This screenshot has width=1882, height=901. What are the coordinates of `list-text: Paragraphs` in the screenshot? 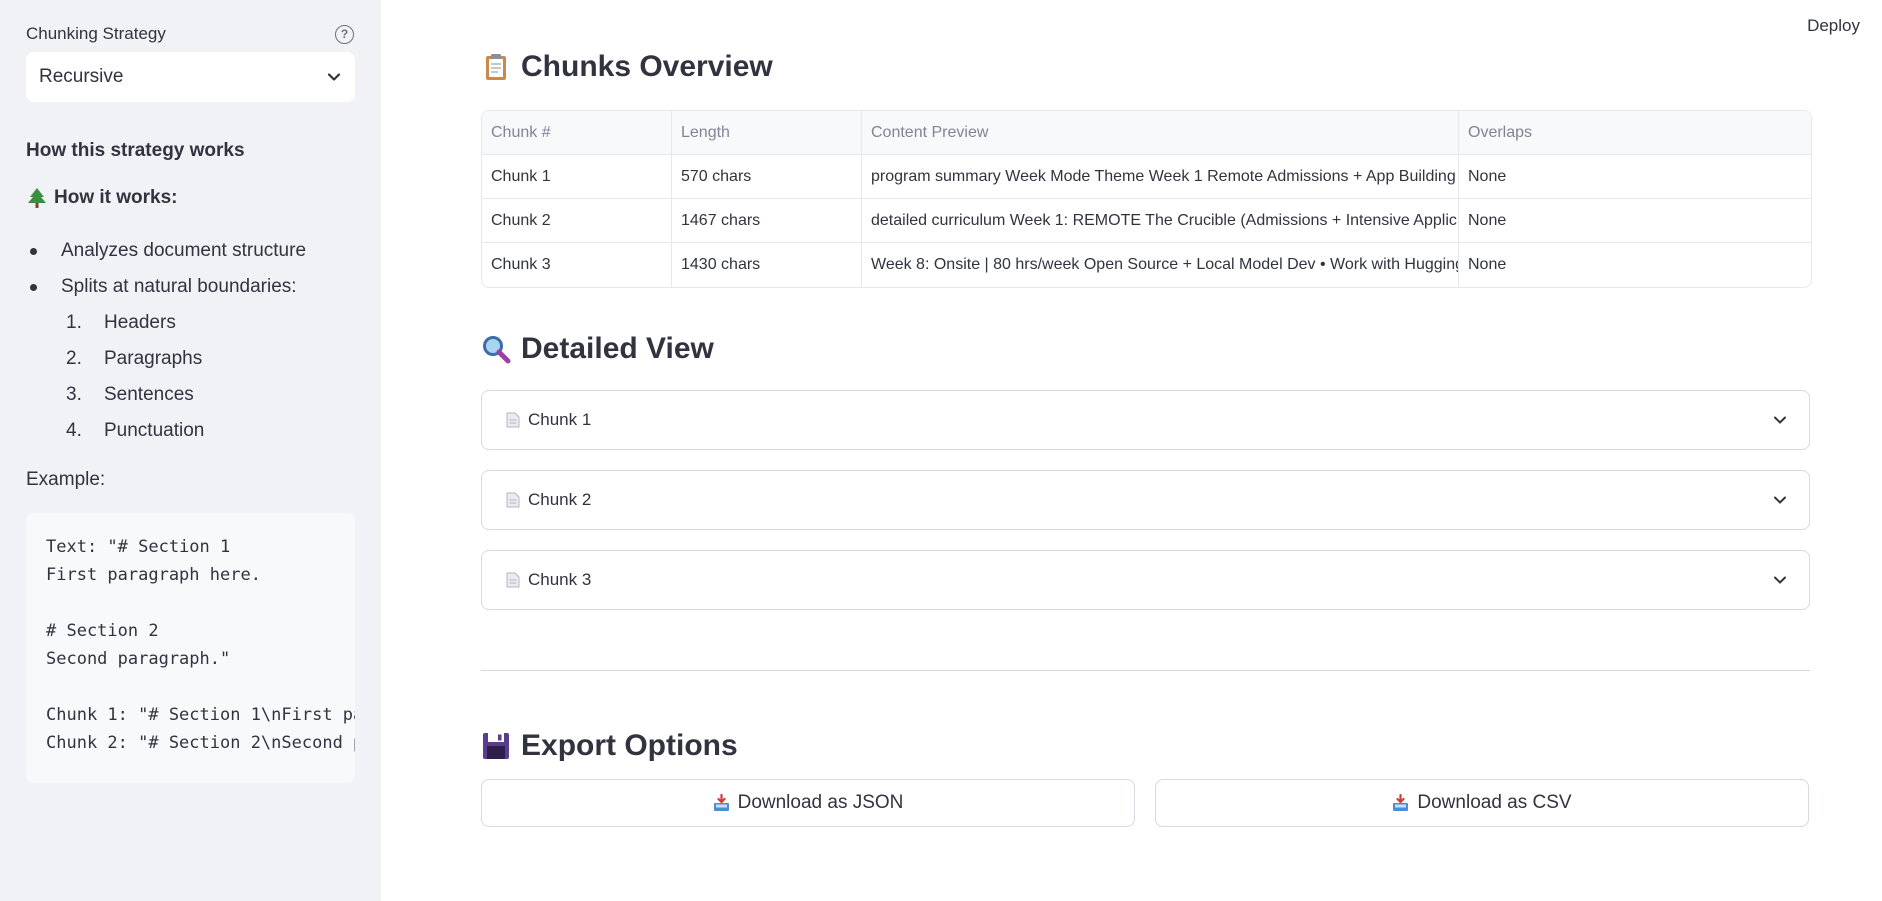 It's located at (153, 358).